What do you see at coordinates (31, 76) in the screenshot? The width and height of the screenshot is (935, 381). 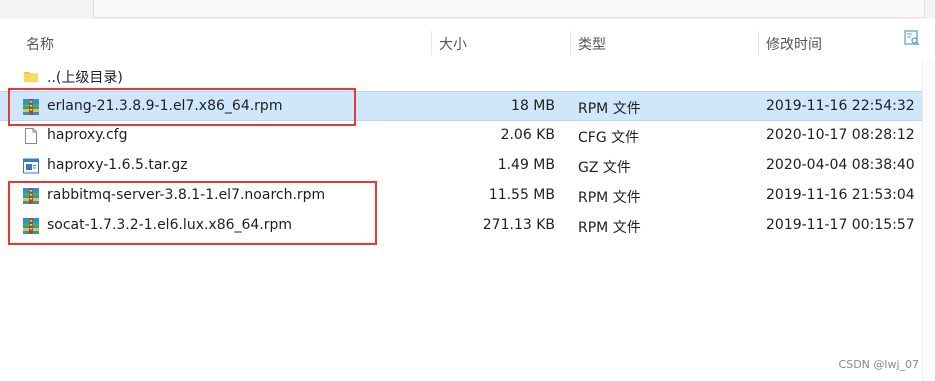 I see `folder-icon` at bounding box center [31, 76].